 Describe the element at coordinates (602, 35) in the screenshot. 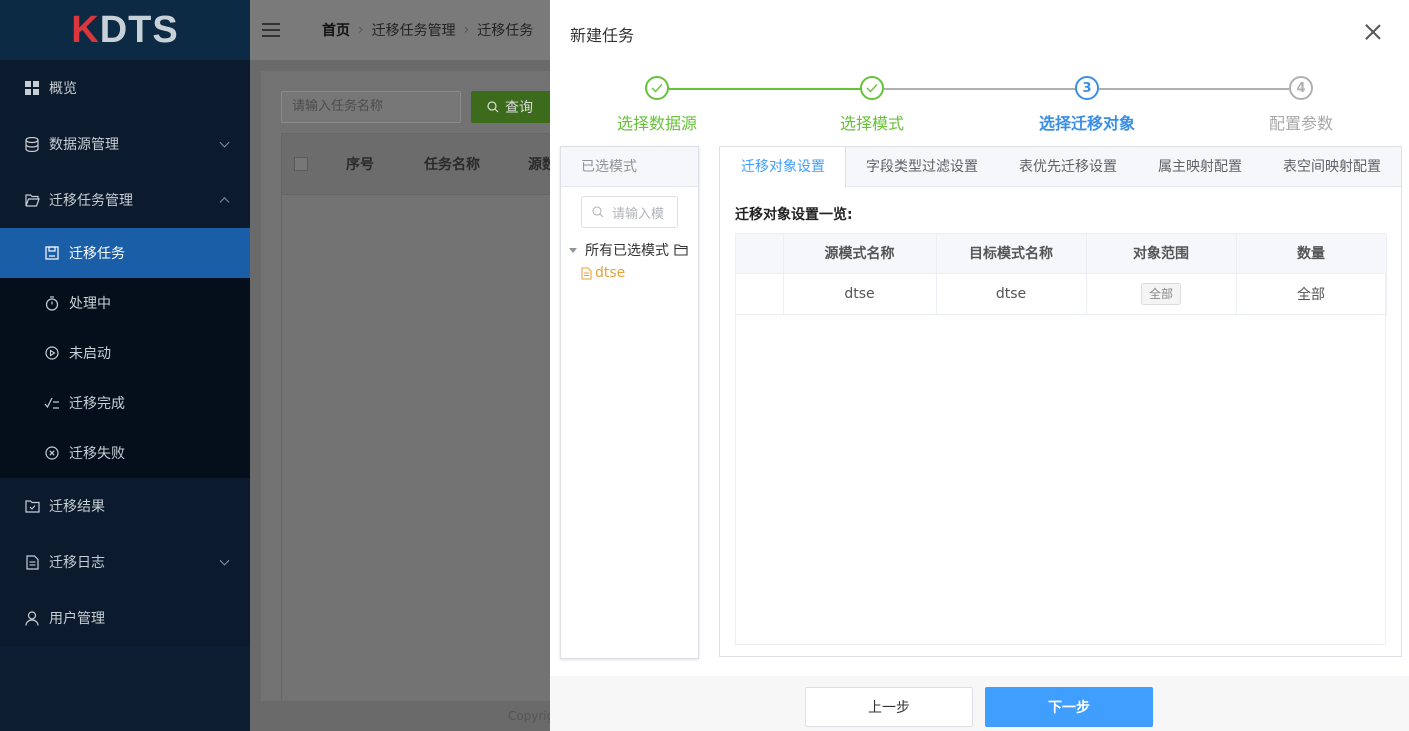

I see `drawer-title: 新建任务` at that location.